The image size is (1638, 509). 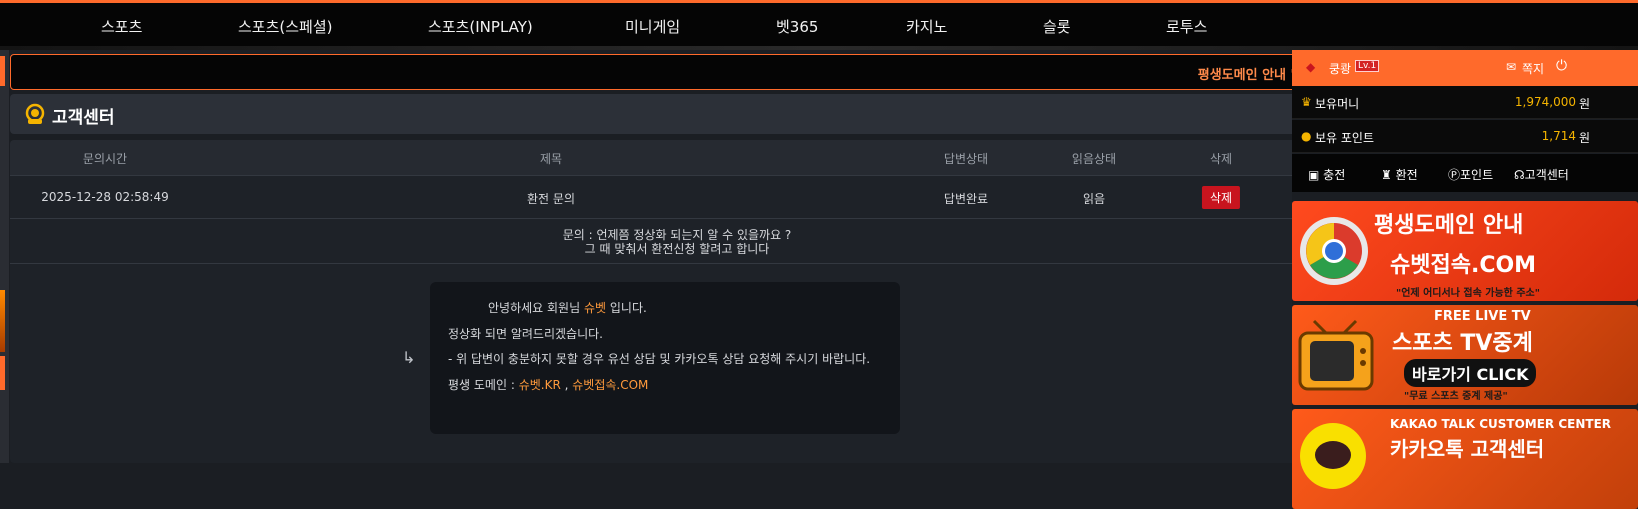 I want to click on quick-point: Ⓟ포인트, so click(x=1470, y=174).